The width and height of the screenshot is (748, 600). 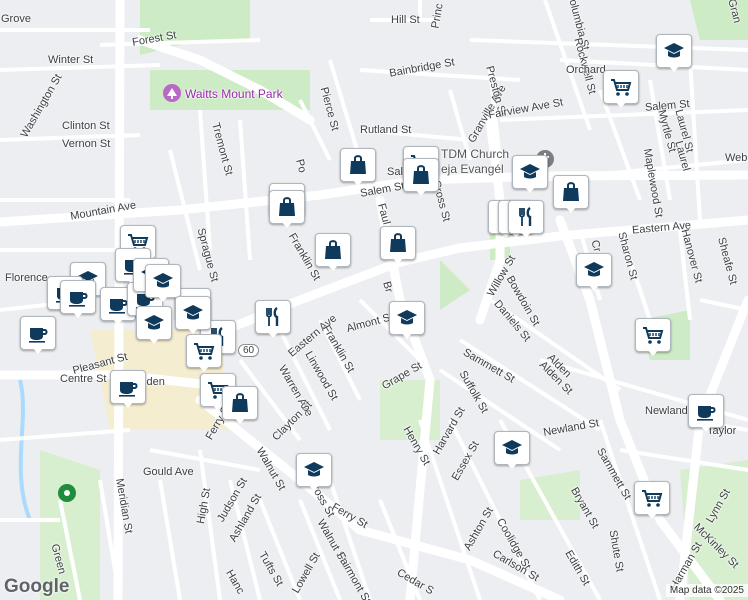 I want to click on street-label: Hill St, so click(x=405, y=20).